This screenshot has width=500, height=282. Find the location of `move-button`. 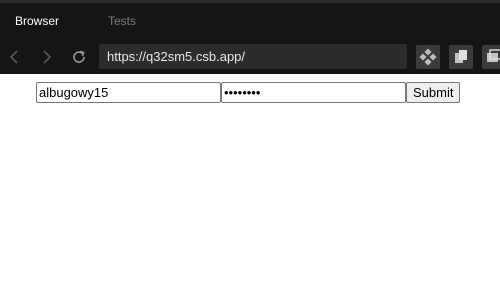

move-button is located at coordinates (428, 57).